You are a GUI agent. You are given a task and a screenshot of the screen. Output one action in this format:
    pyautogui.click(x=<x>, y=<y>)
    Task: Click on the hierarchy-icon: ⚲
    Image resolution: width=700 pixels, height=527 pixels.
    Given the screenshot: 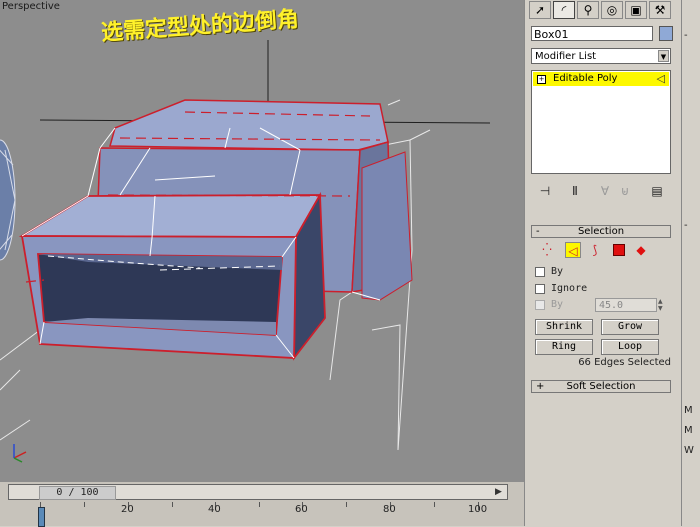 What is the action you would take?
    pyautogui.click(x=588, y=10)
    